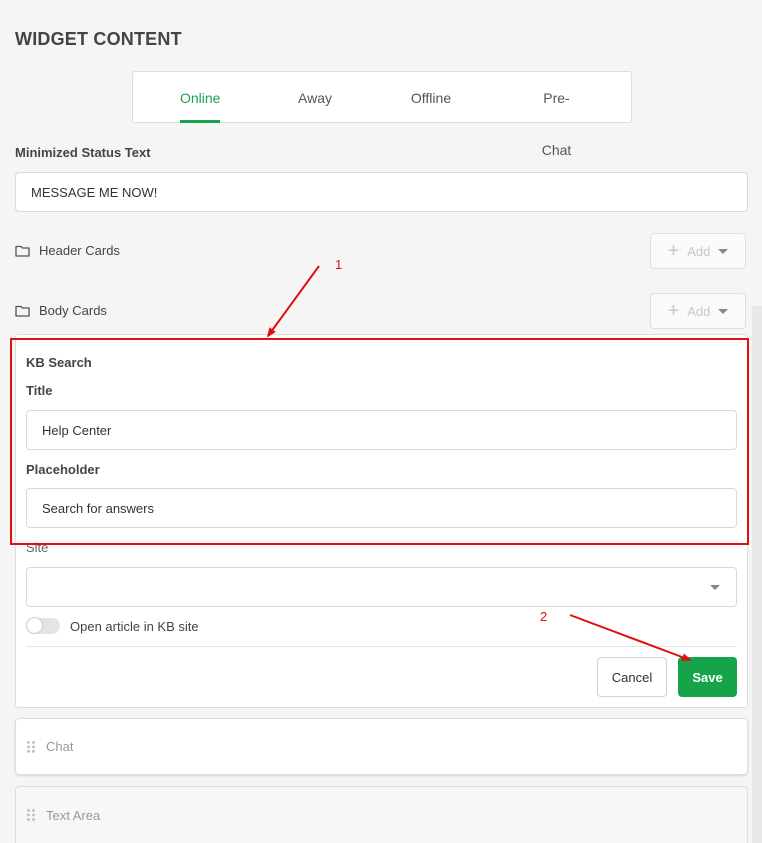  I want to click on header-cards-row: Header Cards, so click(67, 250).